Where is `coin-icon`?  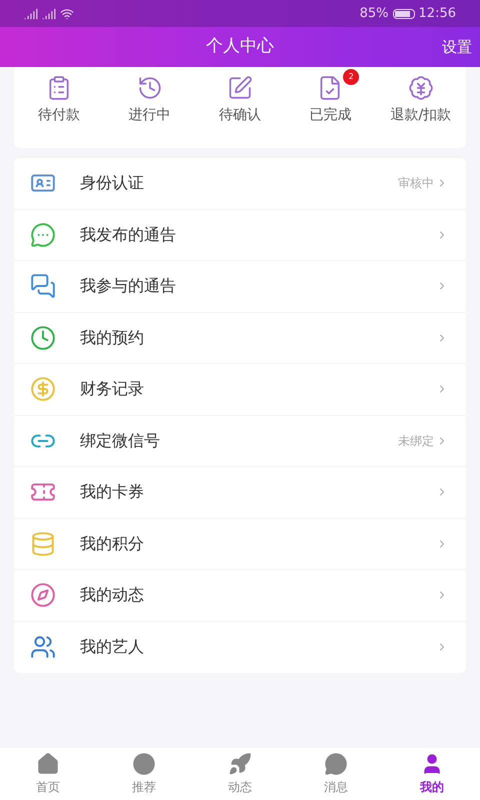
coin-icon is located at coordinates (43, 389).